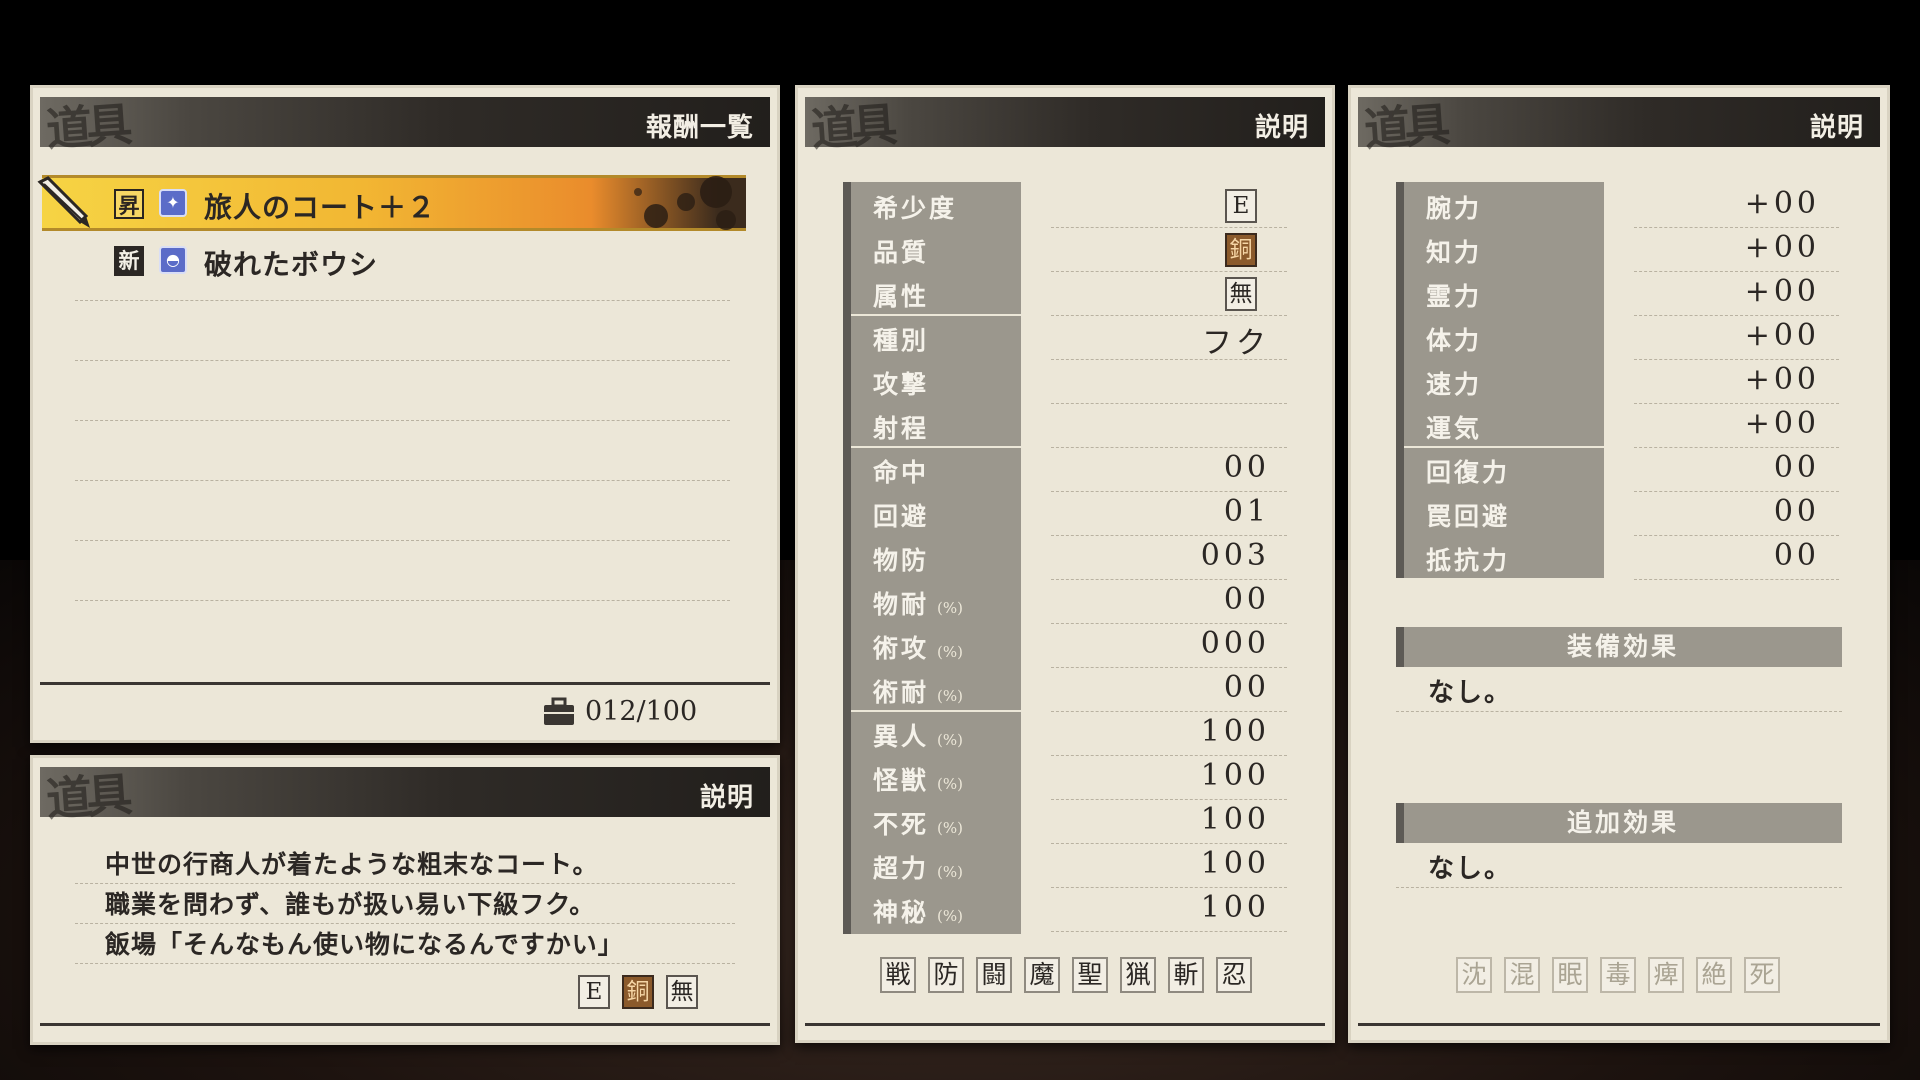 The width and height of the screenshot is (1920, 1080). Describe the element at coordinates (1065, 127) in the screenshot. I see `stats-header: 道具 説明` at that location.